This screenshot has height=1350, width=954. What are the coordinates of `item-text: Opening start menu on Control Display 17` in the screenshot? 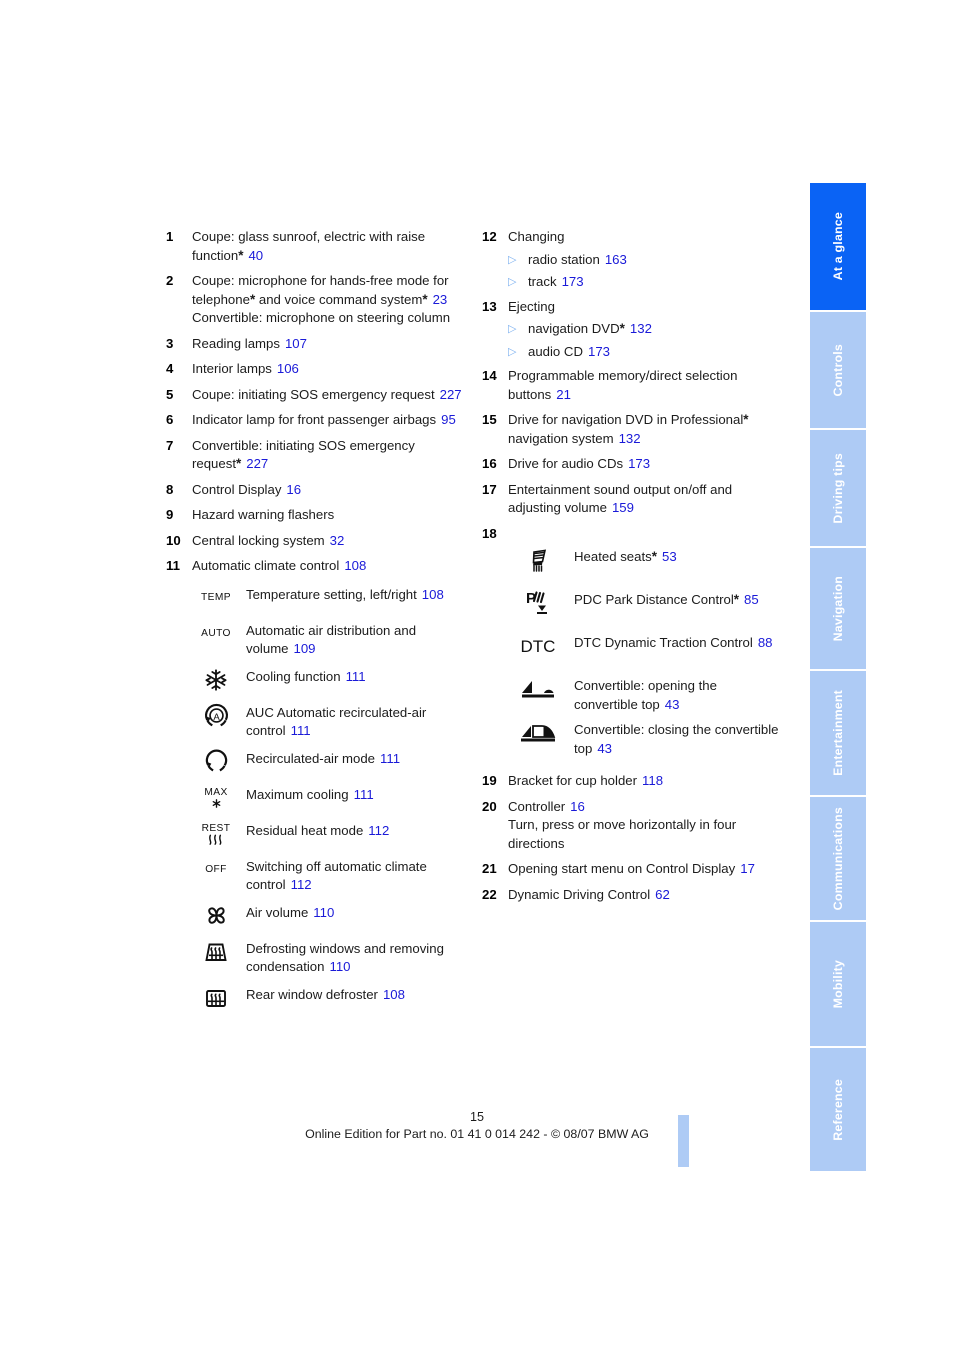 It's located at (645, 869).